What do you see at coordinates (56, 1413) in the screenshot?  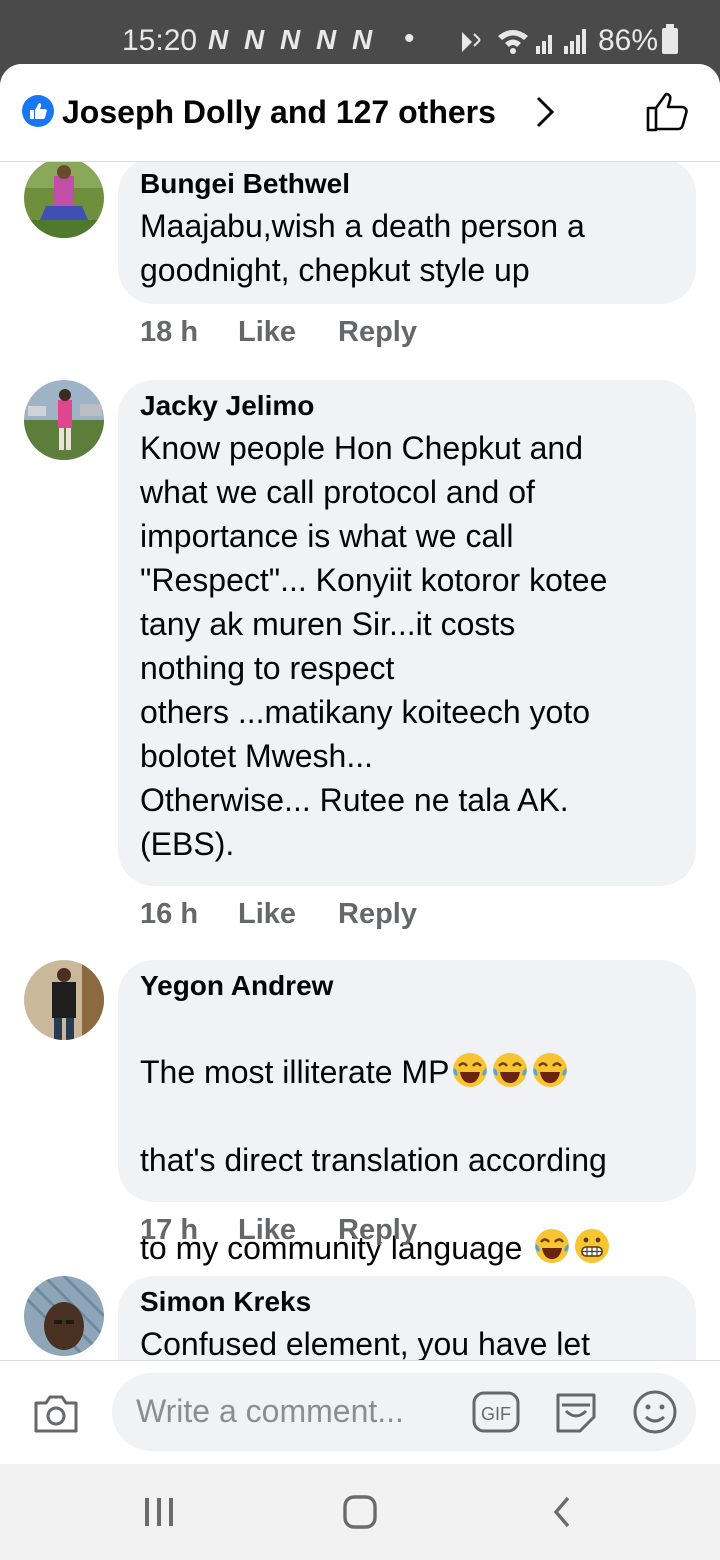 I see `camera-icon` at bounding box center [56, 1413].